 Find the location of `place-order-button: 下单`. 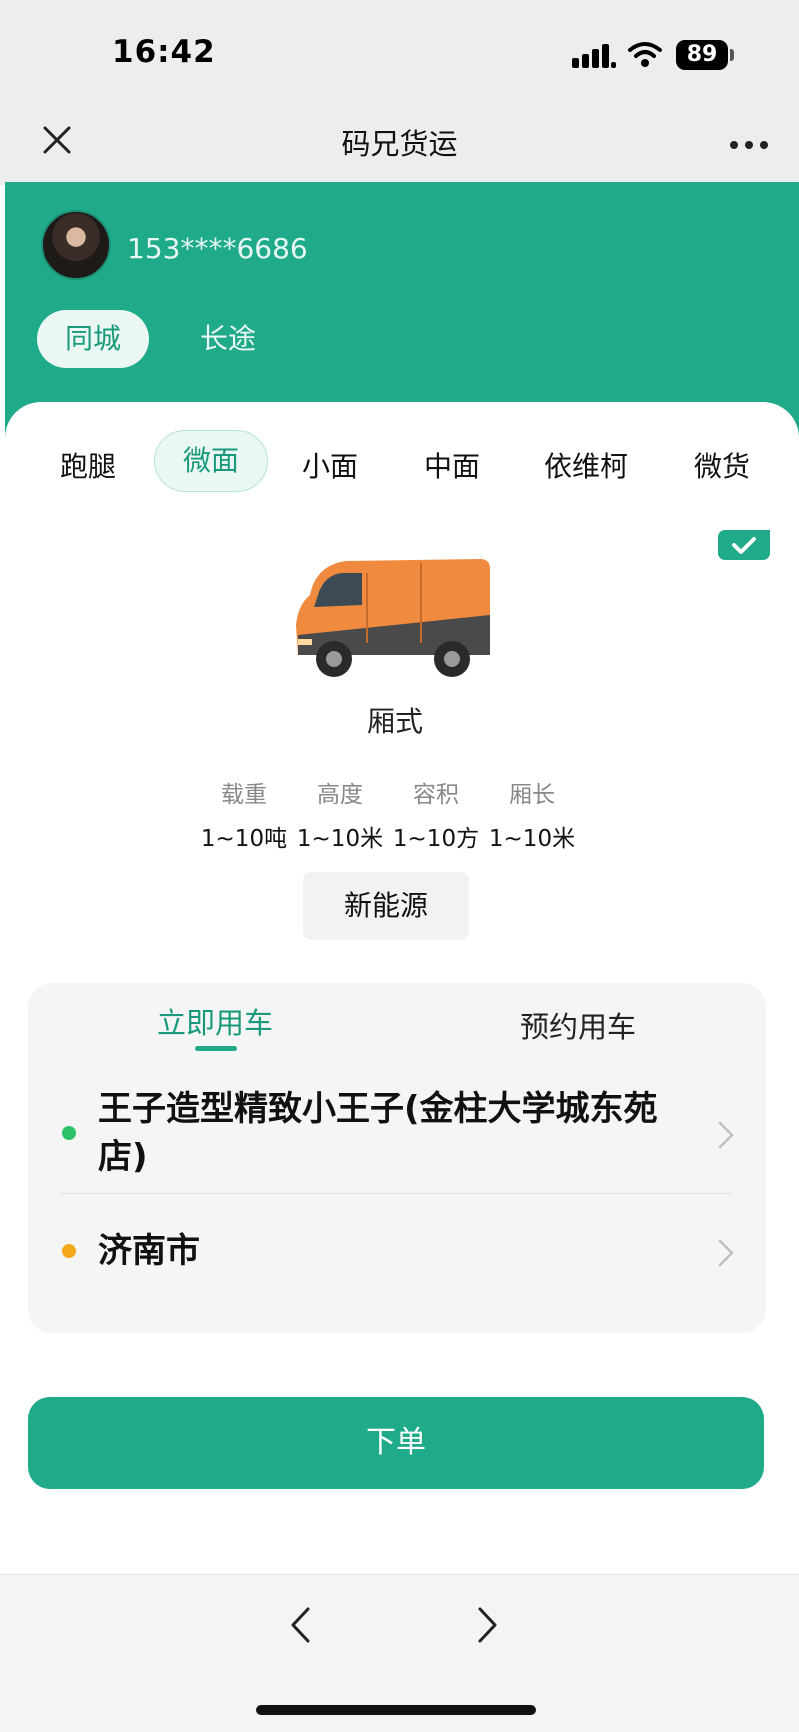

place-order-button: 下单 is located at coordinates (396, 1443).